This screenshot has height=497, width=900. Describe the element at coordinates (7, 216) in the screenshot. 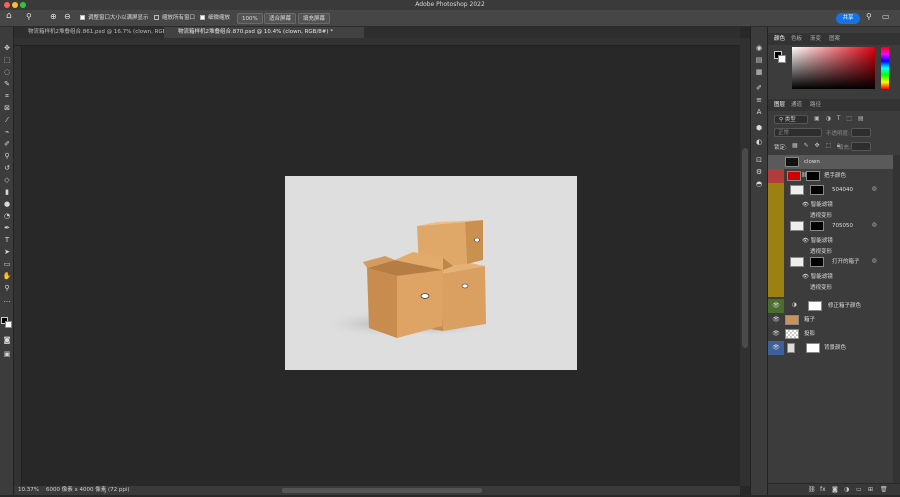

I see `dodge-tool-icon: ◔` at that location.